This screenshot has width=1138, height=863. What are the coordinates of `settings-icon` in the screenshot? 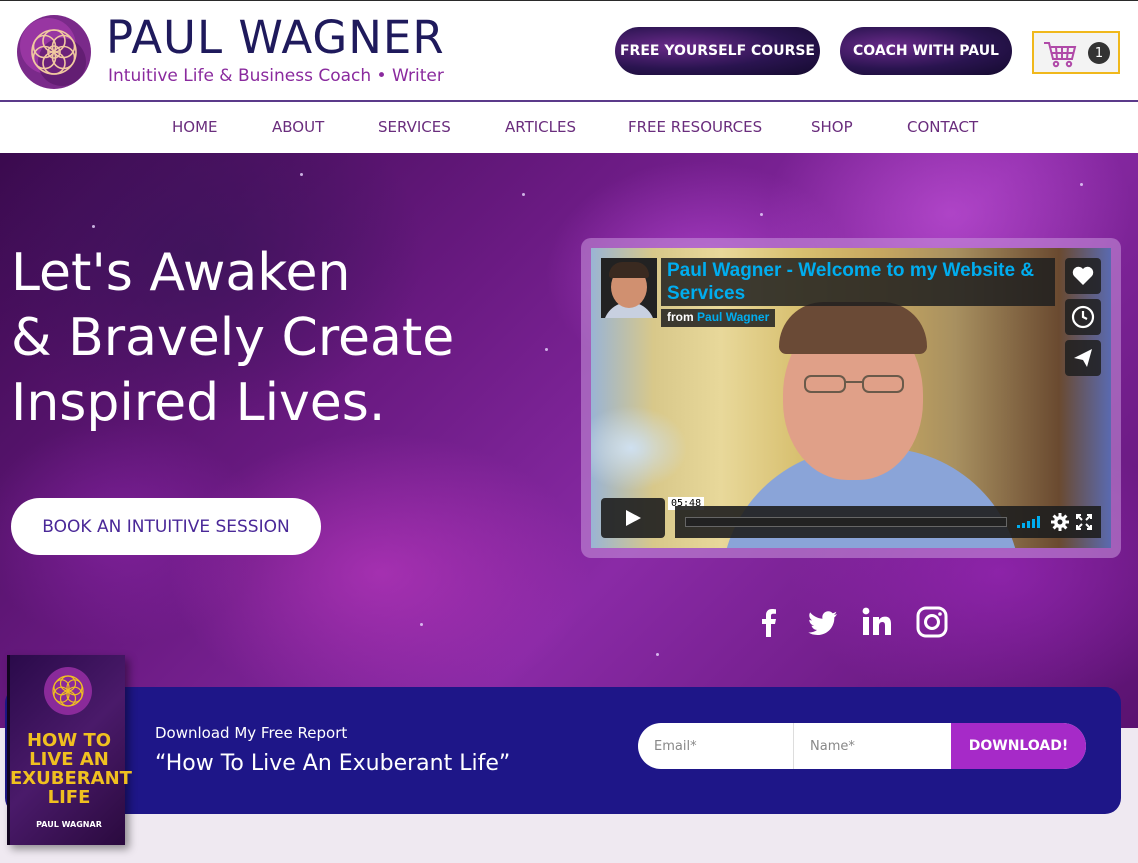 It's located at (1060, 522).